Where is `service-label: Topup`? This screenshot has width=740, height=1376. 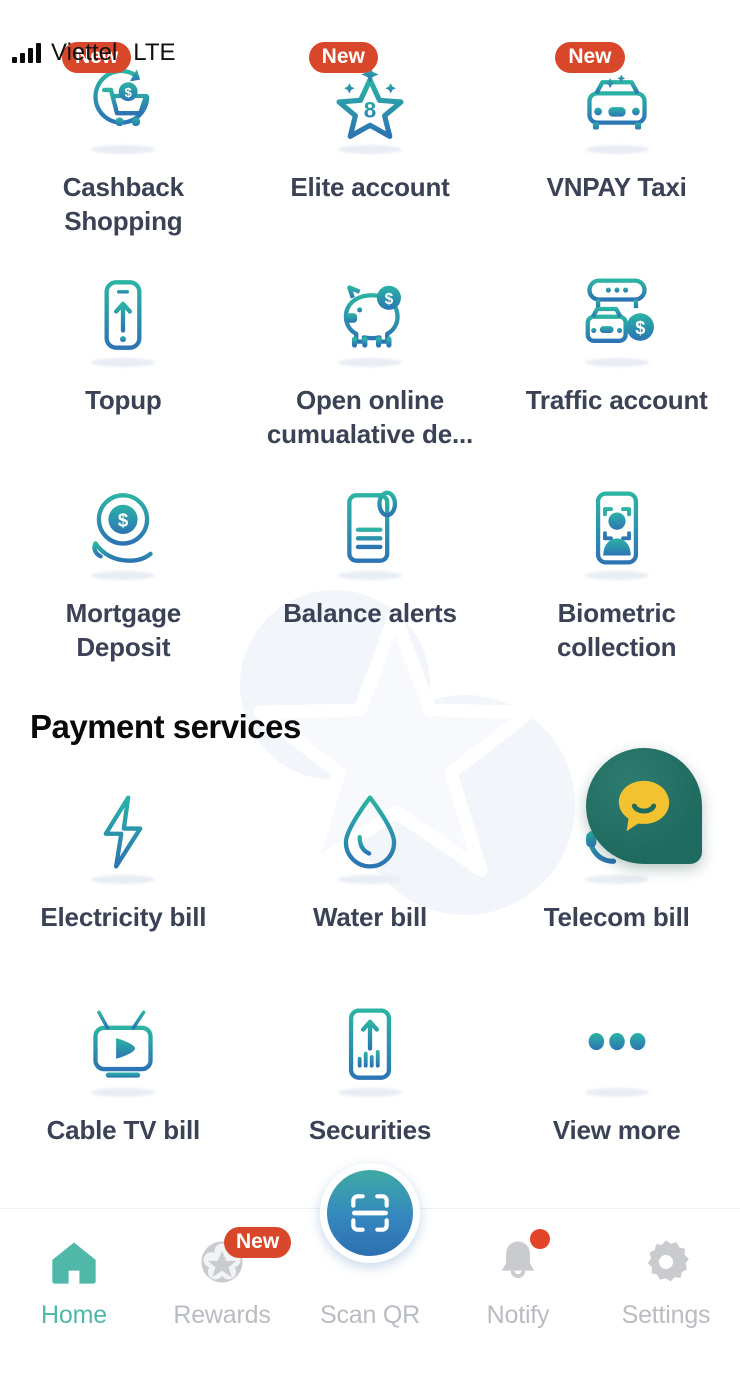
service-label: Topup is located at coordinates (123, 400).